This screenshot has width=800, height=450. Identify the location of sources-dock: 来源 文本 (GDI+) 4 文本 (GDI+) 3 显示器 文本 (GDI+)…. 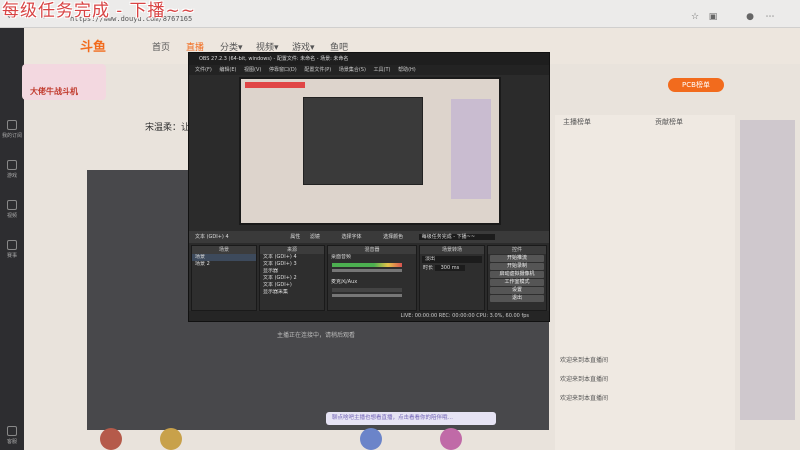
(292, 278).